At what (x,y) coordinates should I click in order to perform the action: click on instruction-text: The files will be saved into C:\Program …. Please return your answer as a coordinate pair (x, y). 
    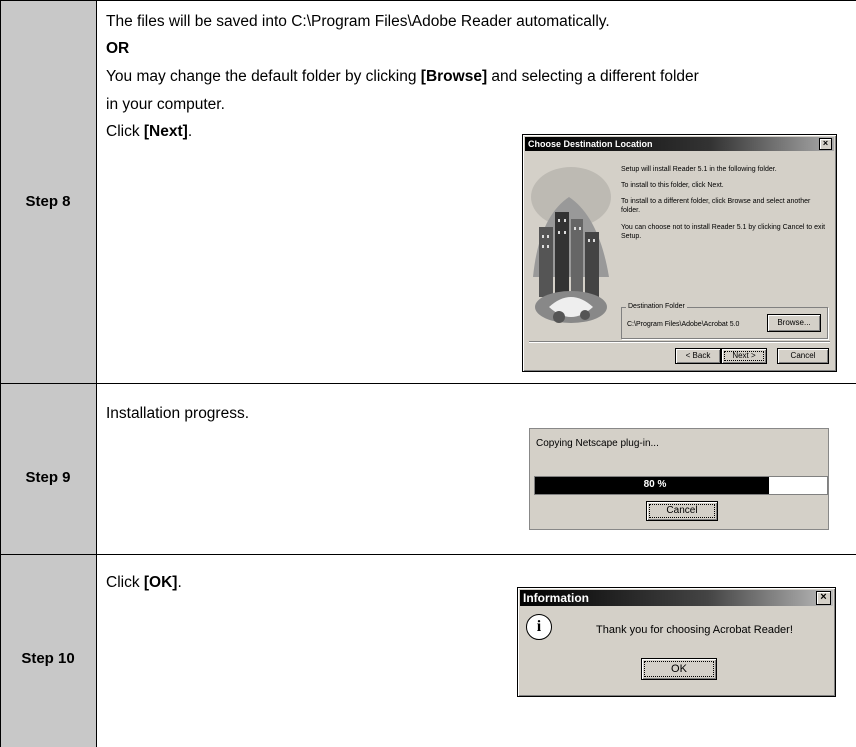
    Looking at the image, I should click on (358, 22).